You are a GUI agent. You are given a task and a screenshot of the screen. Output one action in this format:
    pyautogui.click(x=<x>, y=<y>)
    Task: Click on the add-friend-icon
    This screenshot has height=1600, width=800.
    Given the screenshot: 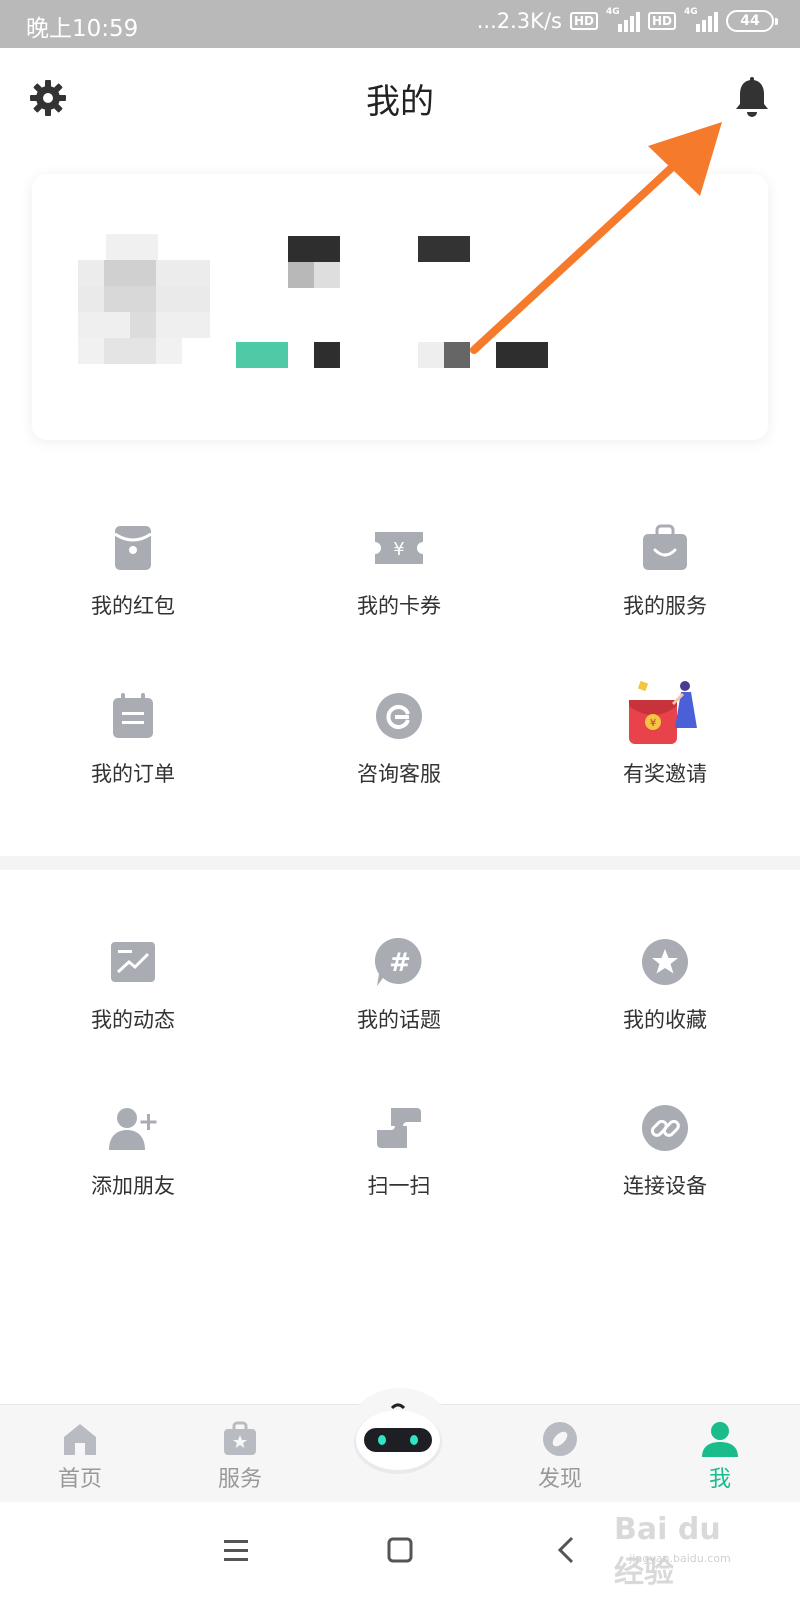 What is the action you would take?
    pyautogui.click(x=133, y=1129)
    